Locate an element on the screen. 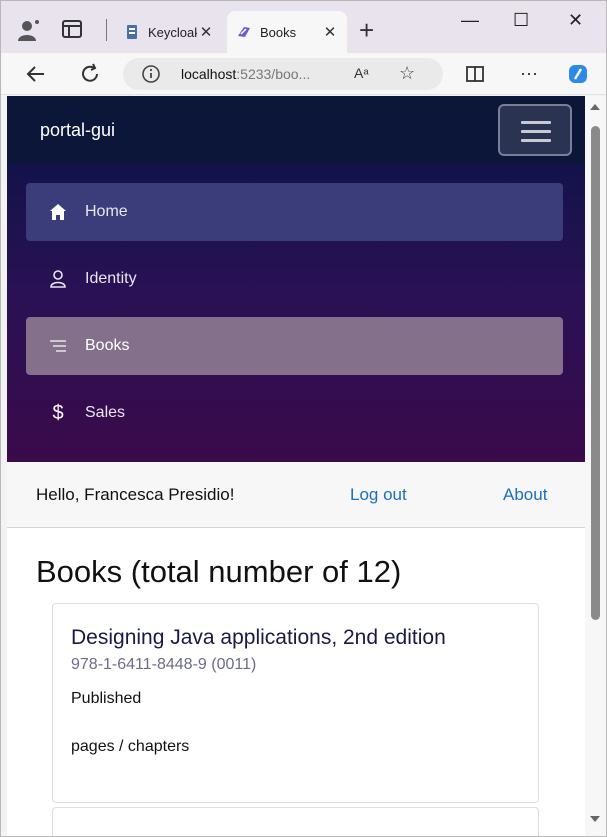 This screenshot has width=607, height=837. new-tab-button: + is located at coordinates (366, 30).